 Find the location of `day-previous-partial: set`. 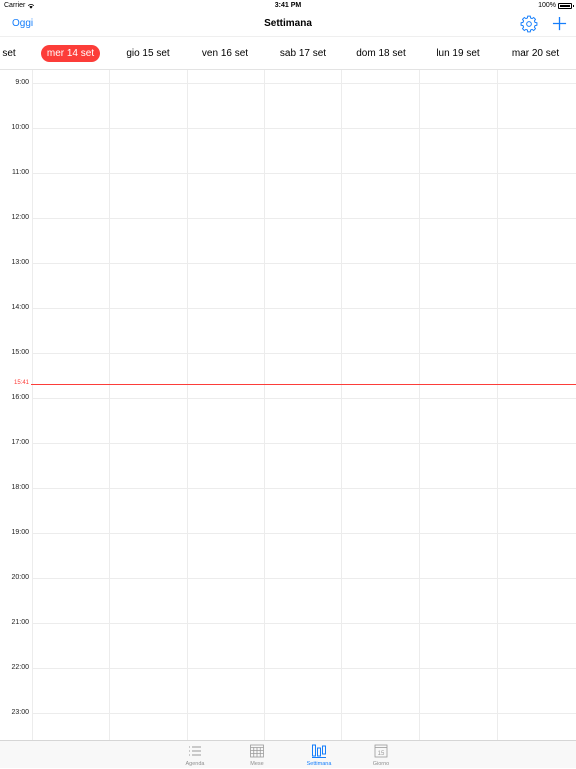

day-previous-partial: set is located at coordinates (9, 53).